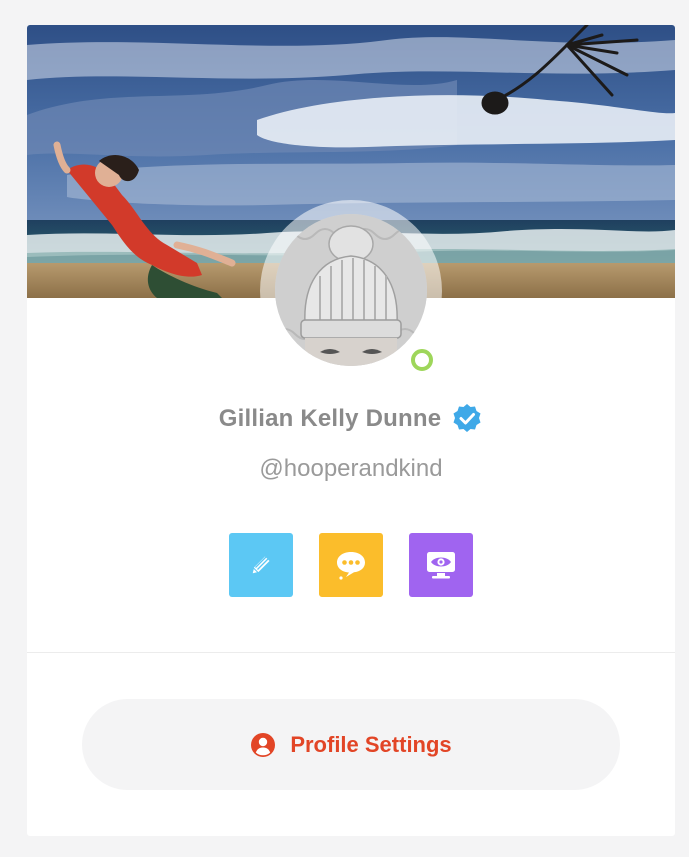 This screenshot has height=857, width=689. Describe the element at coordinates (351, 652) in the screenshot. I see `divider` at that location.